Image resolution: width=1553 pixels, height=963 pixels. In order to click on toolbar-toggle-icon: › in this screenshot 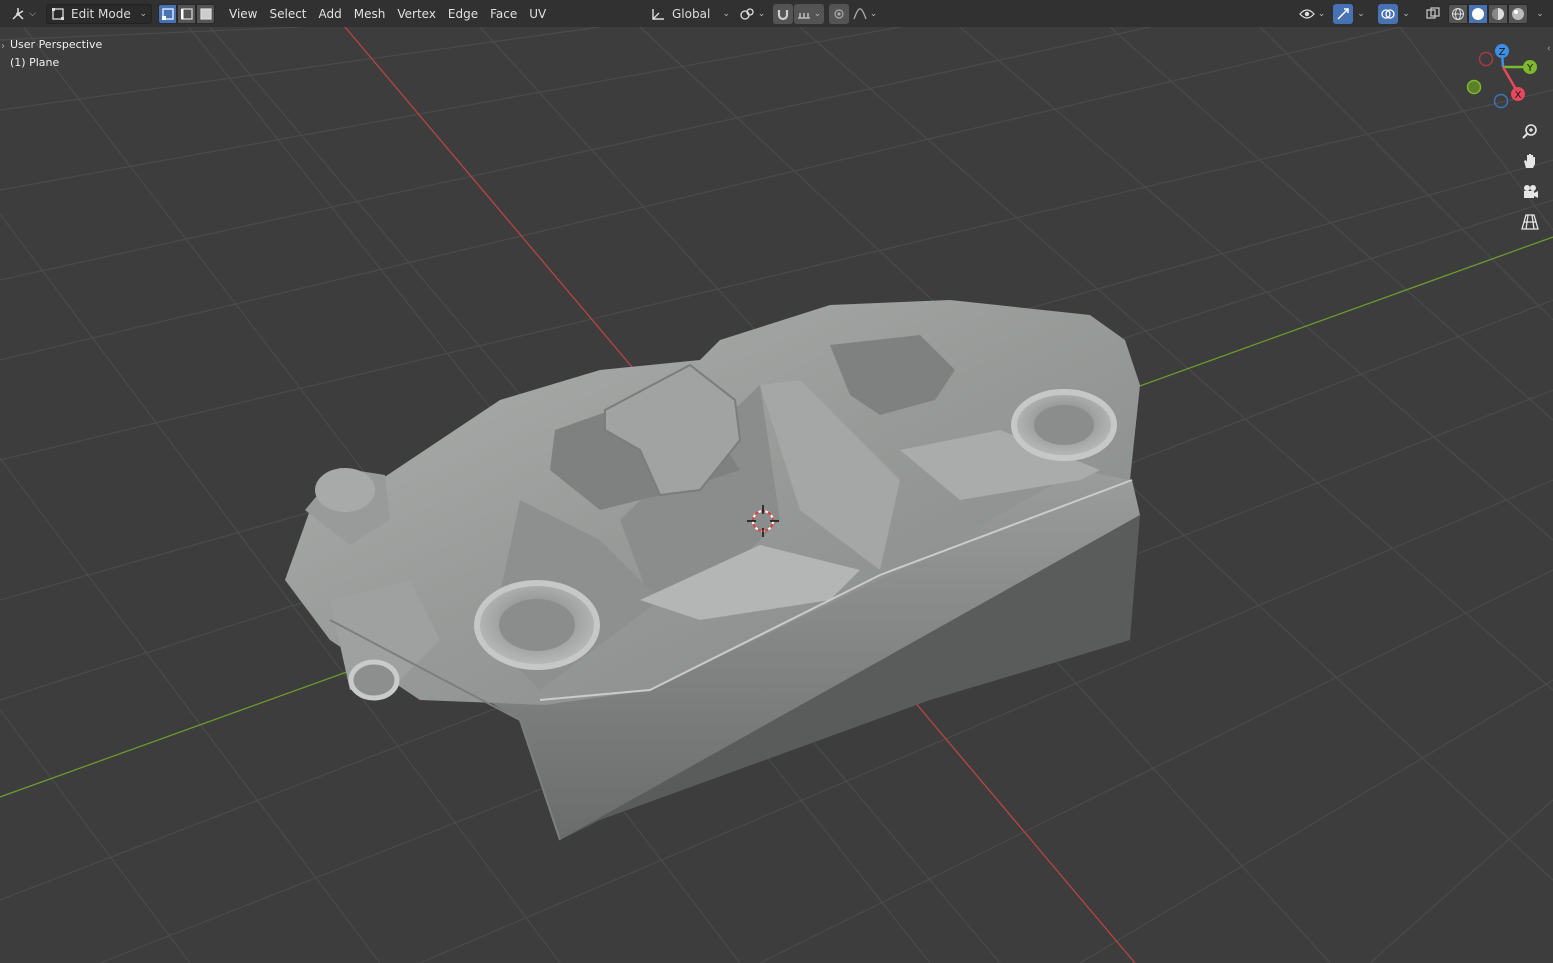, I will do `click(3, 46)`.